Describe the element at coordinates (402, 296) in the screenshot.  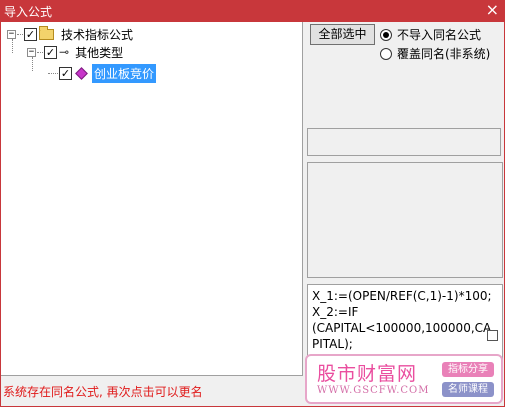
I see `code-line: X_1:=(OPEN/REF(C,1)-1)*100;` at that location.